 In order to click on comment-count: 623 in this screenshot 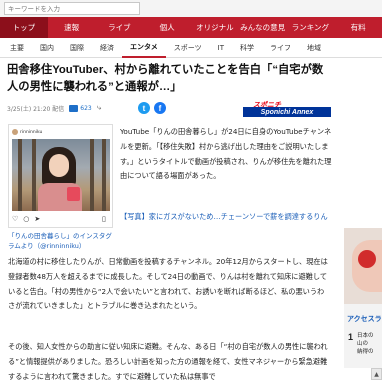, I will do `click(85, 108)`.